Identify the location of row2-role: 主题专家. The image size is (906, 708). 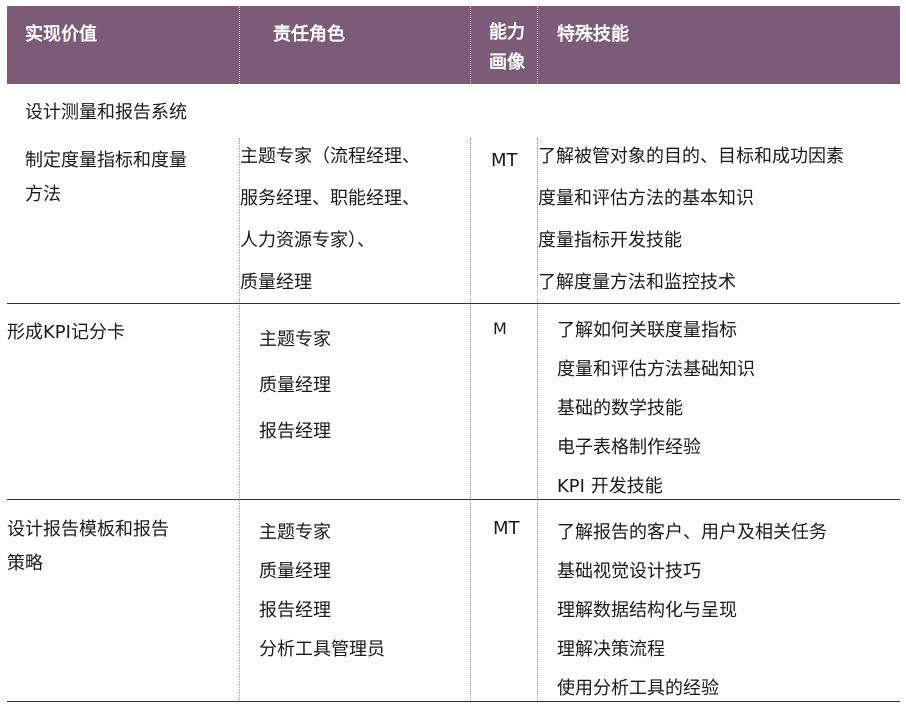
(295, 339).